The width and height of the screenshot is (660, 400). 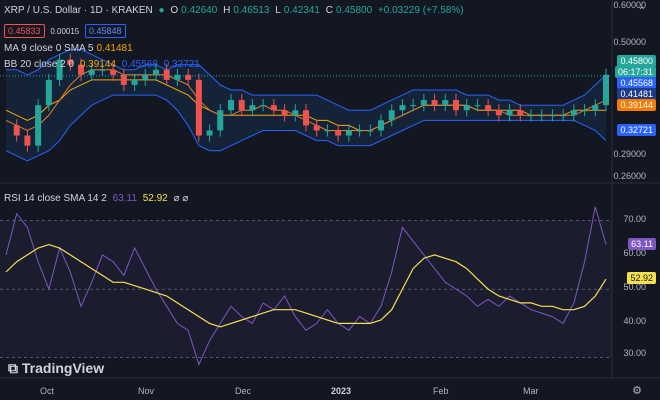 I want to click on bb-basis-tag: 0.39144, so click(x=636, y=105).